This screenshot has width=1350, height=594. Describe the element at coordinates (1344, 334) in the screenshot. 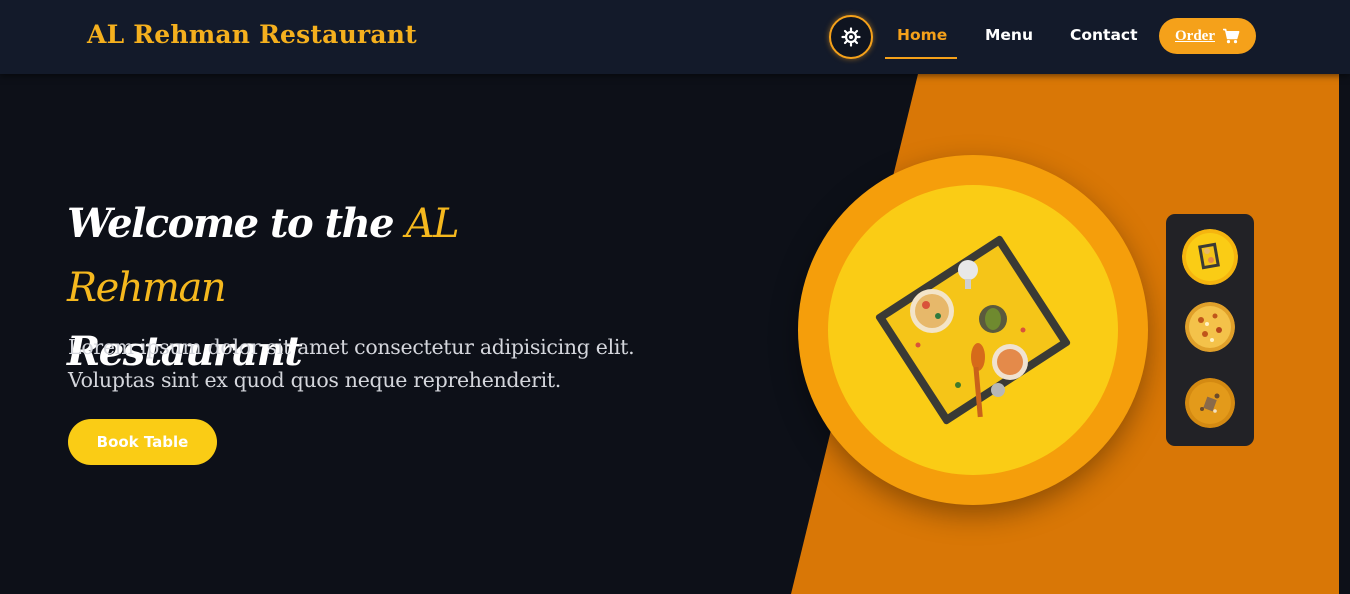

I see `page-right-edge` at that location.